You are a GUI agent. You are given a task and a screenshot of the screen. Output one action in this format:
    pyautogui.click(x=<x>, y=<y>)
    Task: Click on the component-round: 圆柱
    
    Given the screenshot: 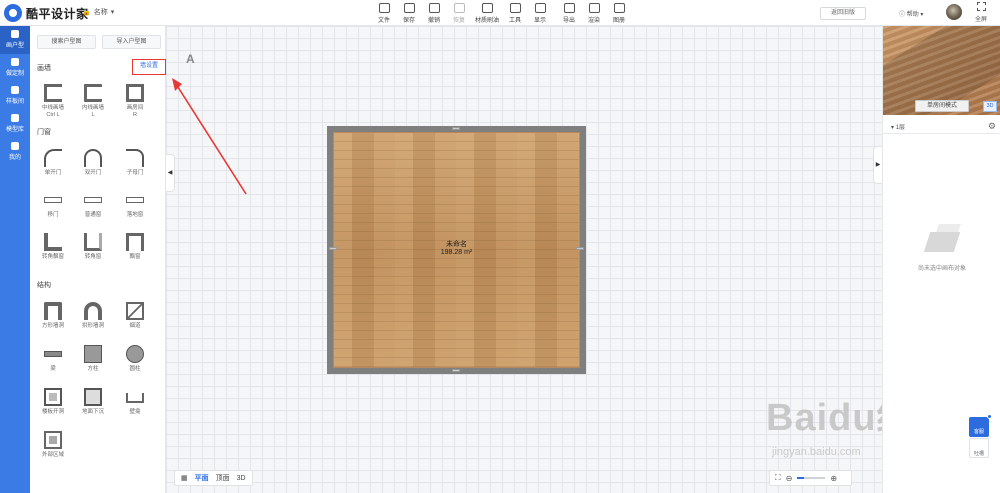 What is the action you would take?
    pyautogui.click(x=135, y=359)
    